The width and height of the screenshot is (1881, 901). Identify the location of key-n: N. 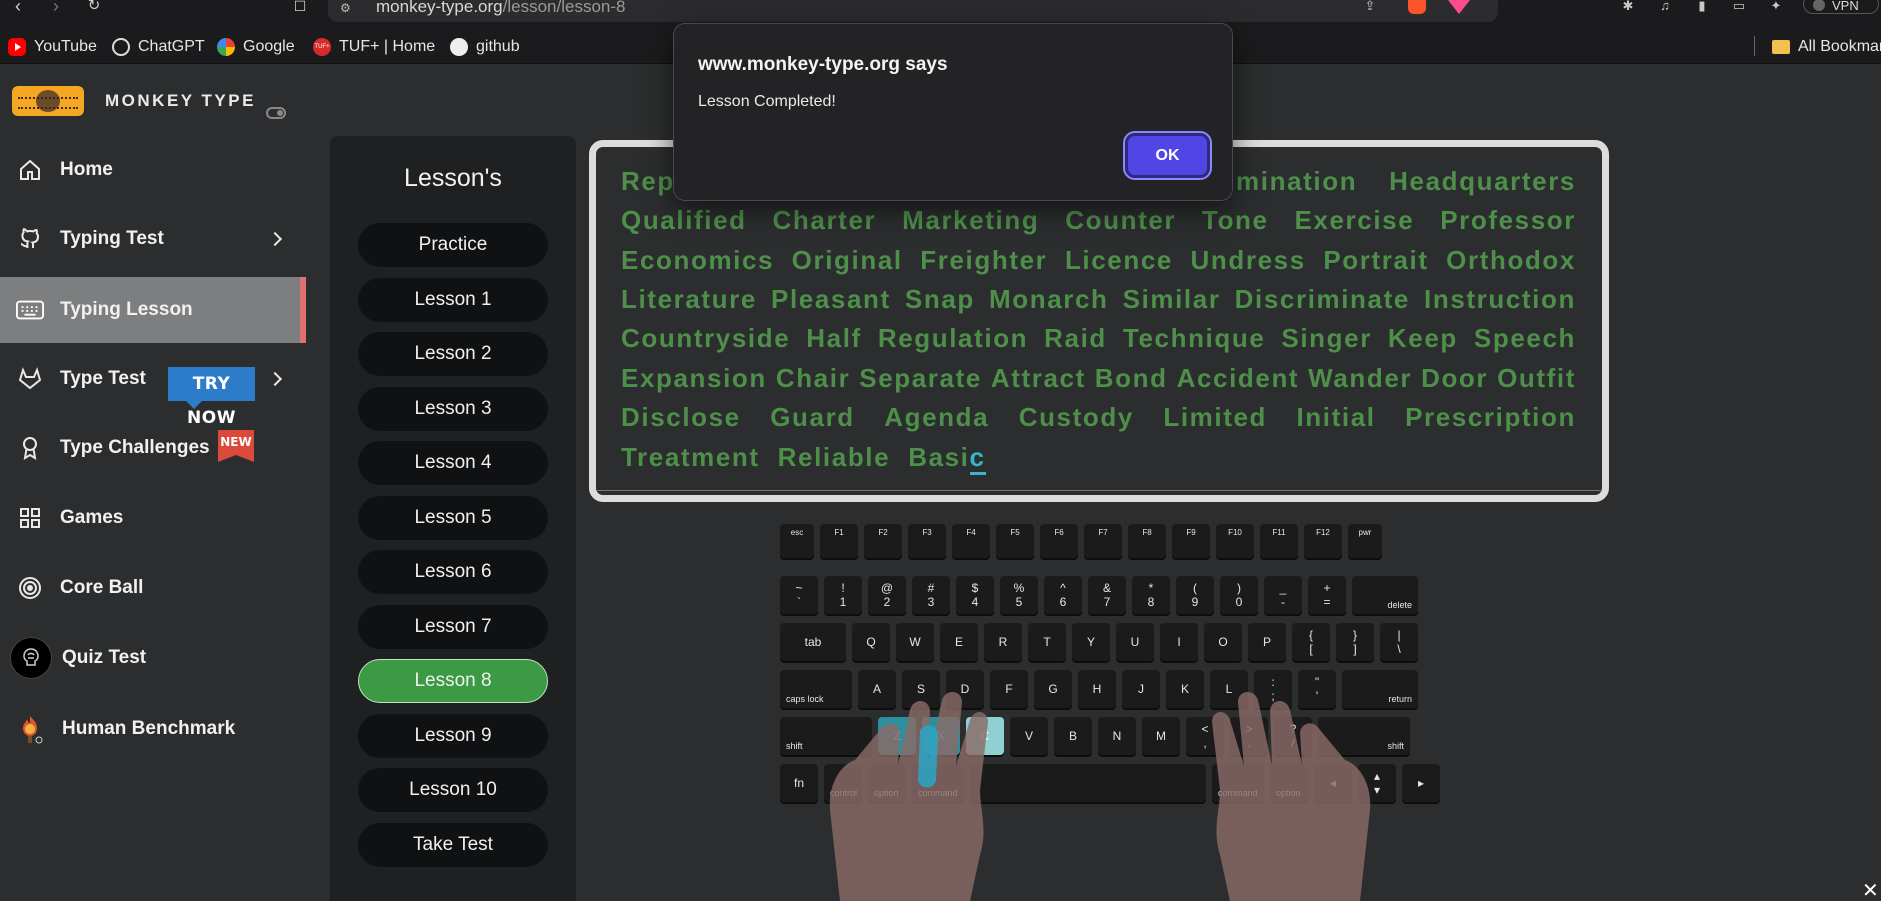
(1117, 736).